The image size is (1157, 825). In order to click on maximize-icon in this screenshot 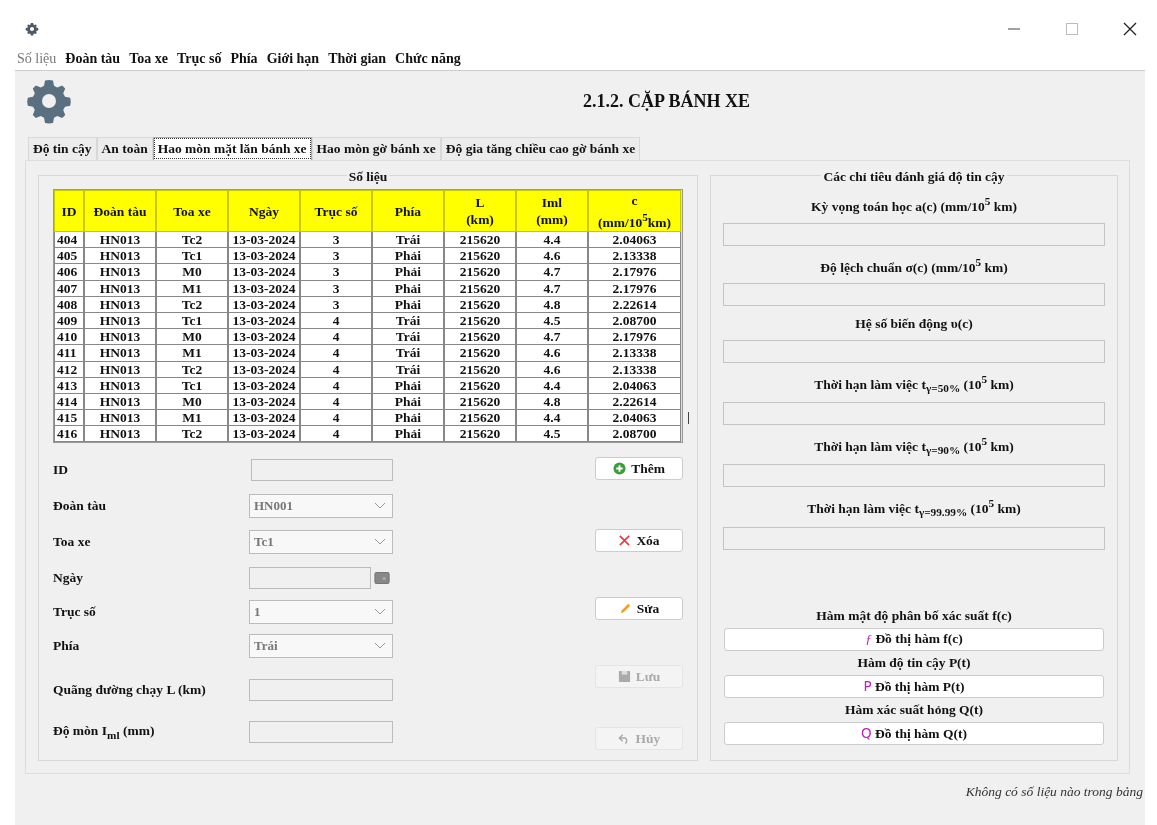, I will do `click(1072, 29)`.